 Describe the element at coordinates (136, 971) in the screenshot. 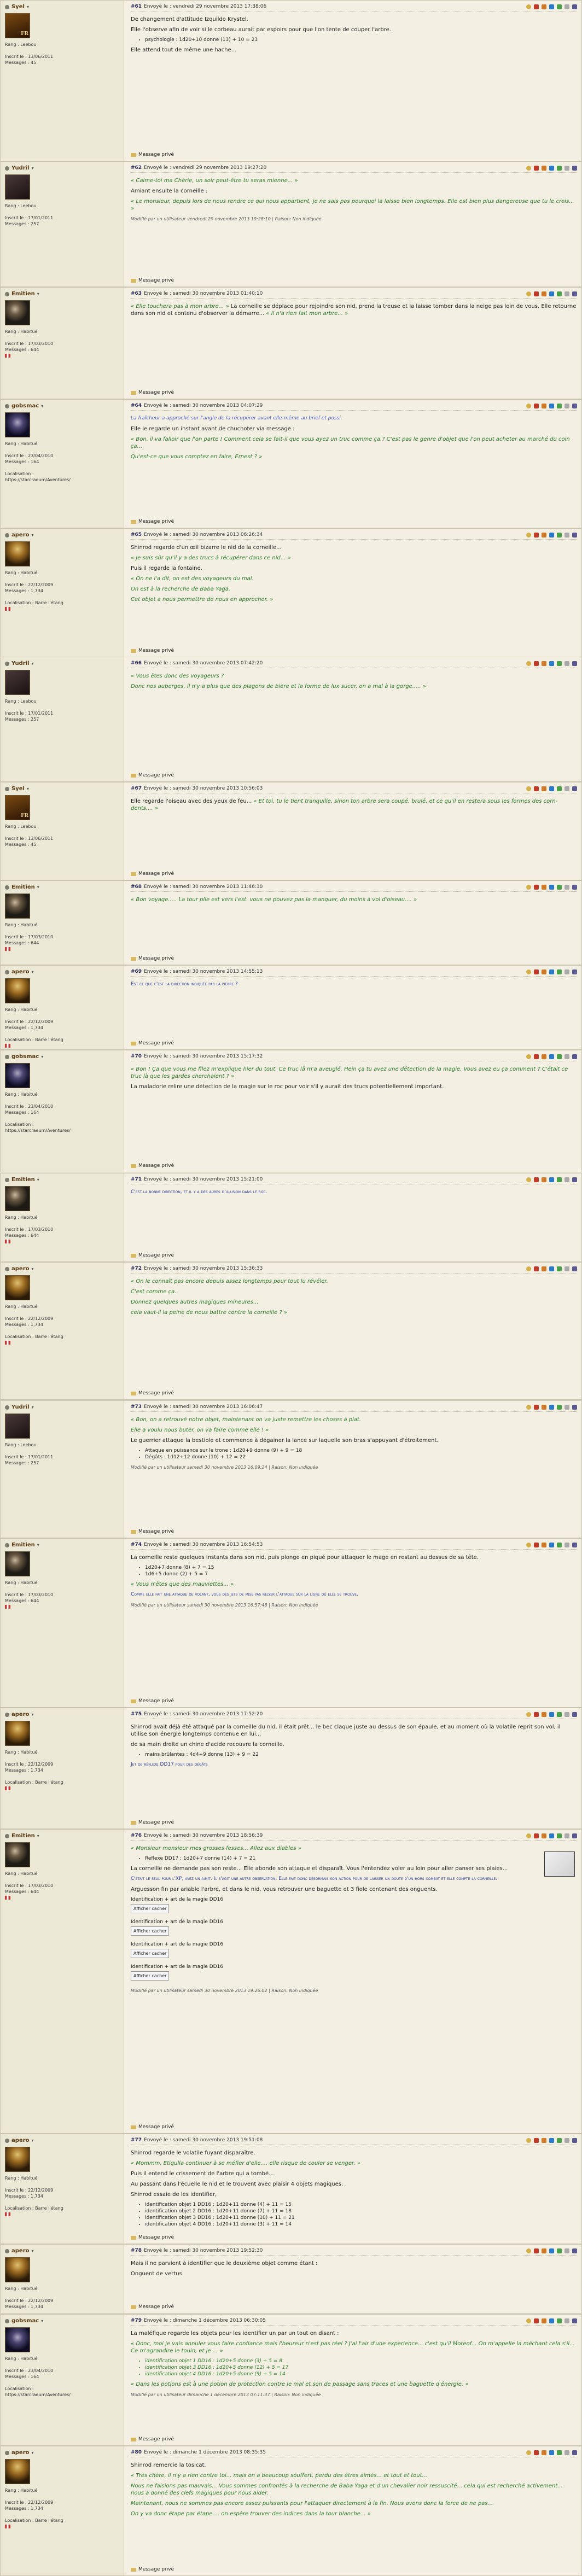

I see `post-number: #69` at that location.